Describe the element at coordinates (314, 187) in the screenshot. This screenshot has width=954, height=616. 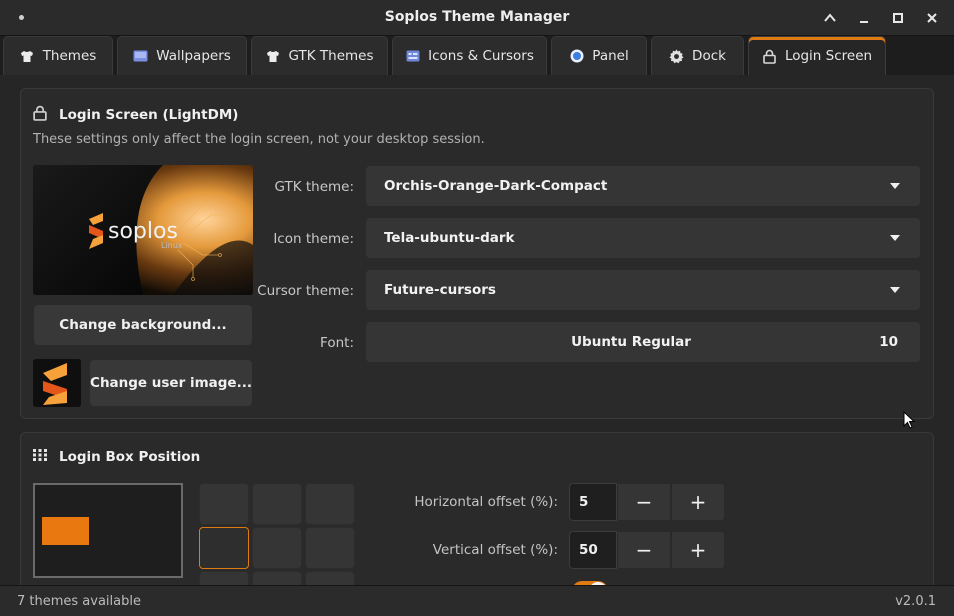
I see `gtk-theme-label: GTK theme:` at that location.